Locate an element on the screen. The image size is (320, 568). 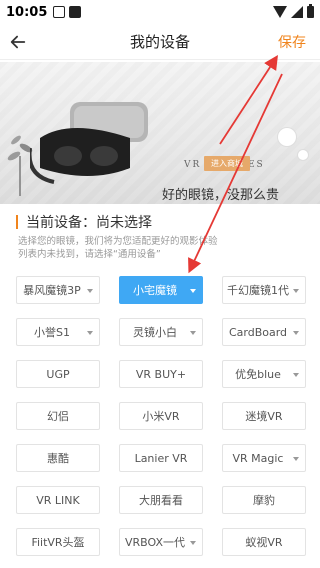
device-option: 小誉S1 is located at coordinates (58, 332).